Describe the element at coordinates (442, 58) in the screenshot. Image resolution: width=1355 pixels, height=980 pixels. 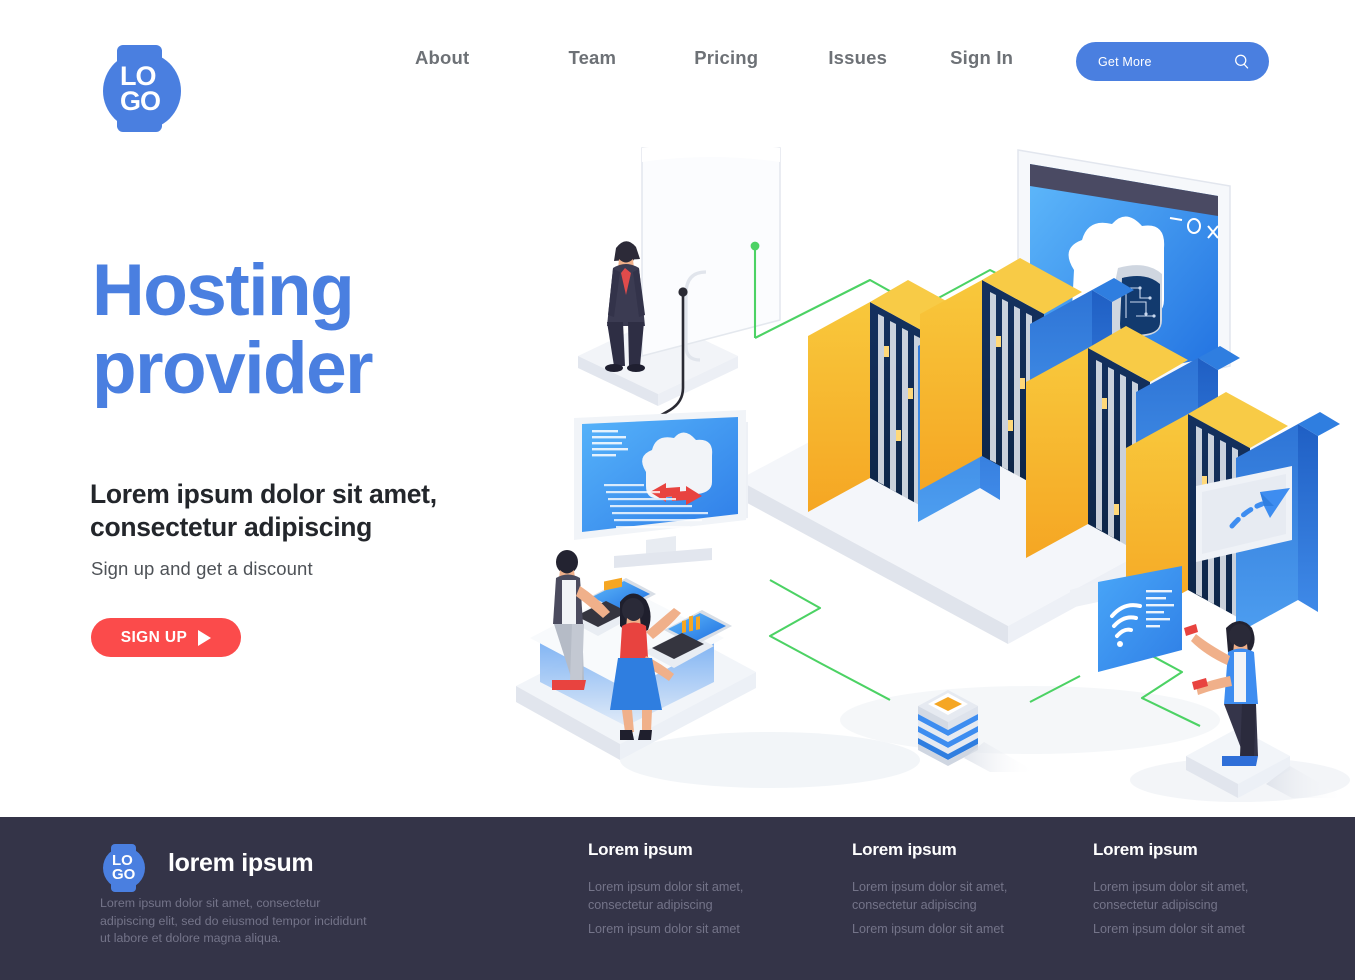
I see `nav-item-about: About` at that location.